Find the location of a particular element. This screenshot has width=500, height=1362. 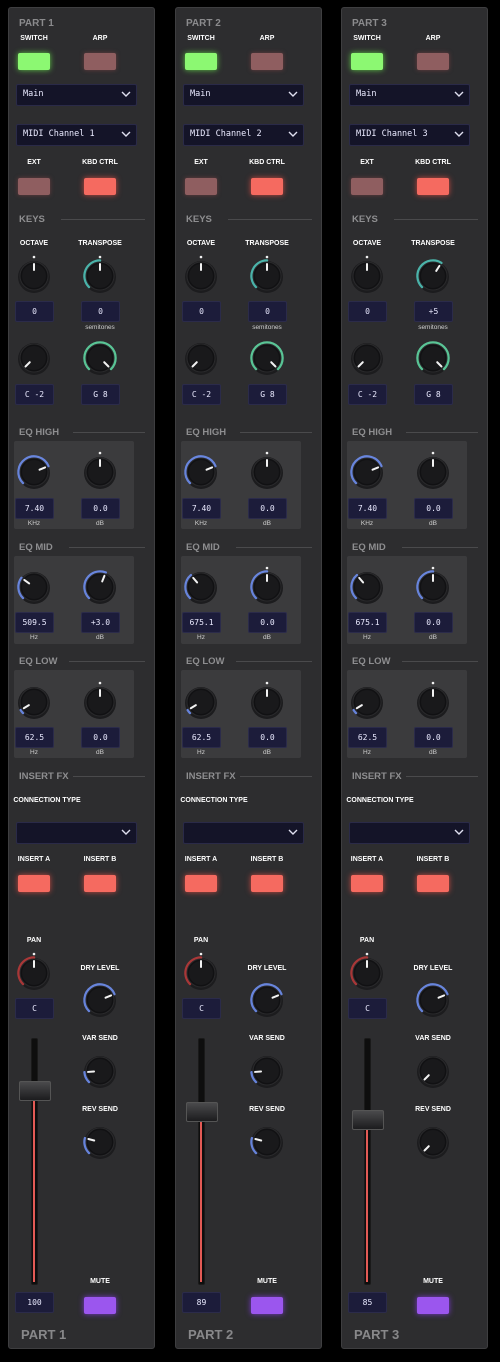

transpose-value: 0 is located at coordinates (267, 311).